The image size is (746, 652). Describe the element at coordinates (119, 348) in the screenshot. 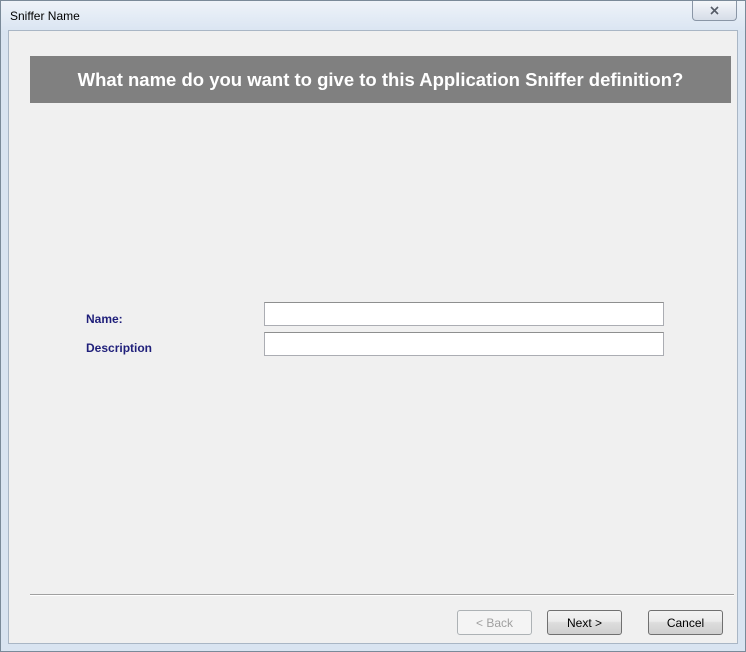

I see `description-label: Description` at that location.